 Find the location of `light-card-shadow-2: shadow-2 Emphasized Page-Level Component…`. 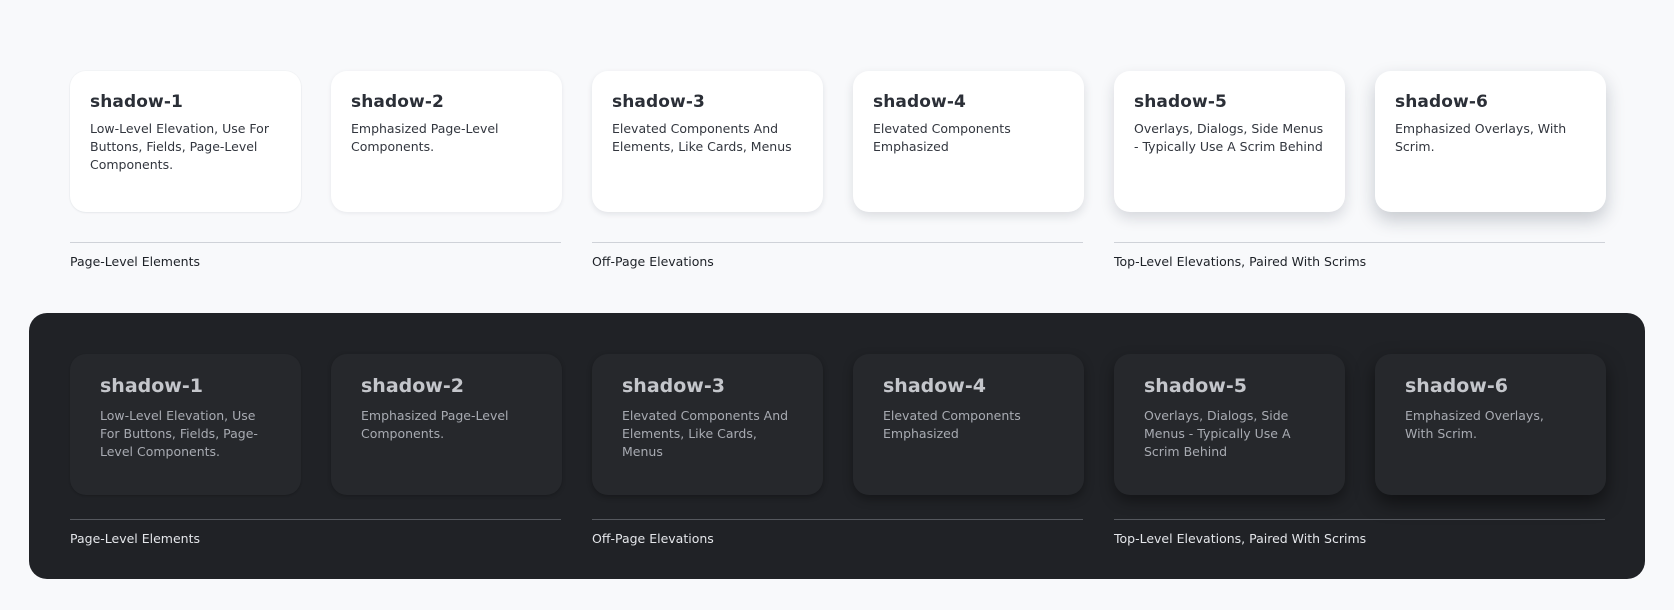

light-card-shadow-2: shadow-2 Emphasized Page-Level Component… is located at coordinates (446, 141).